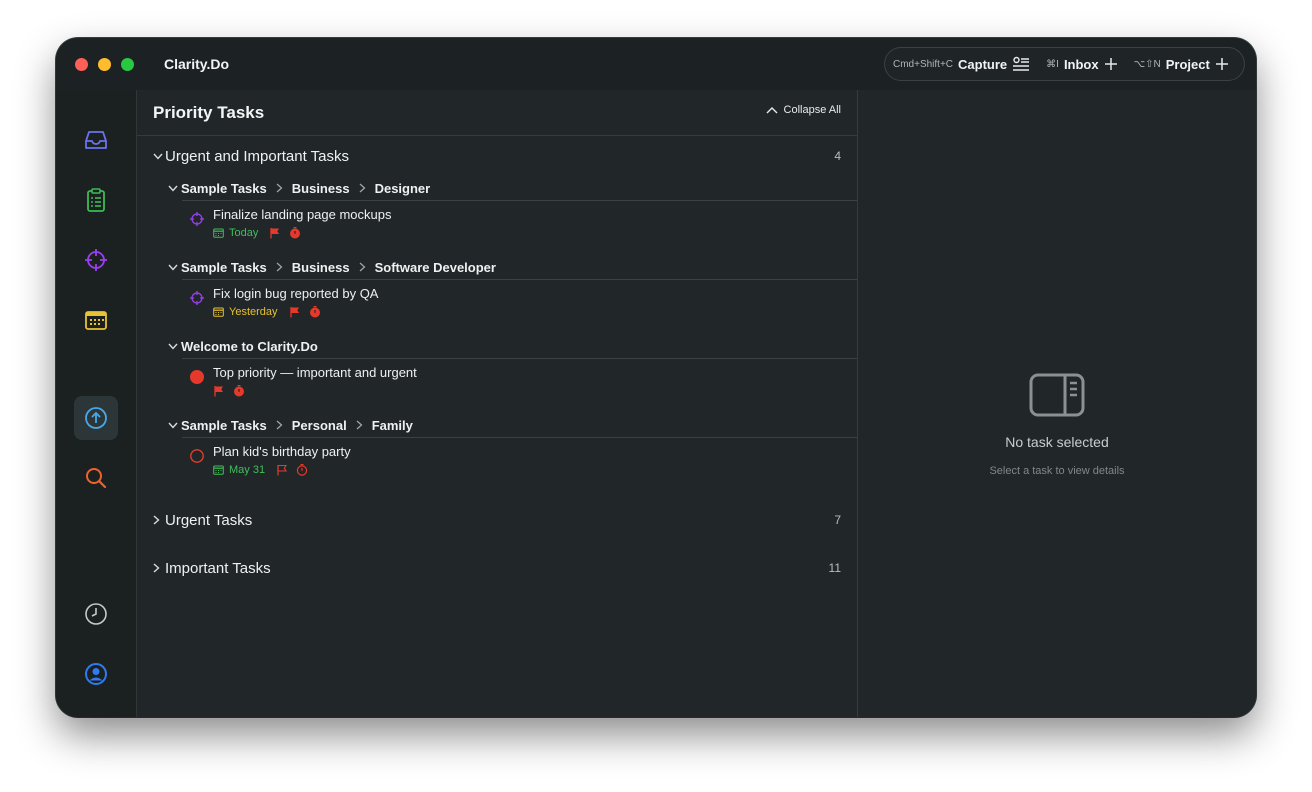 The height and width of the screenshot is (792, 1312). I want to click on task-title: Fix login bug reported by QA, so click(296, 293).